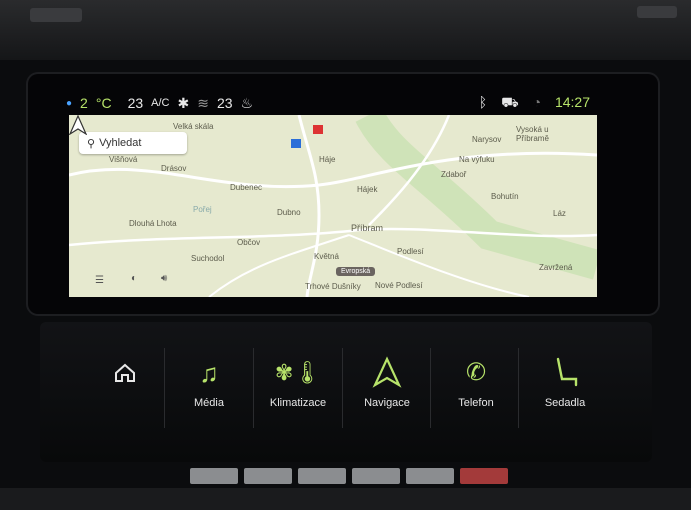  Describe the element at coordinates (567, 372) in the screenshot. I see `seat-icon` at that location.